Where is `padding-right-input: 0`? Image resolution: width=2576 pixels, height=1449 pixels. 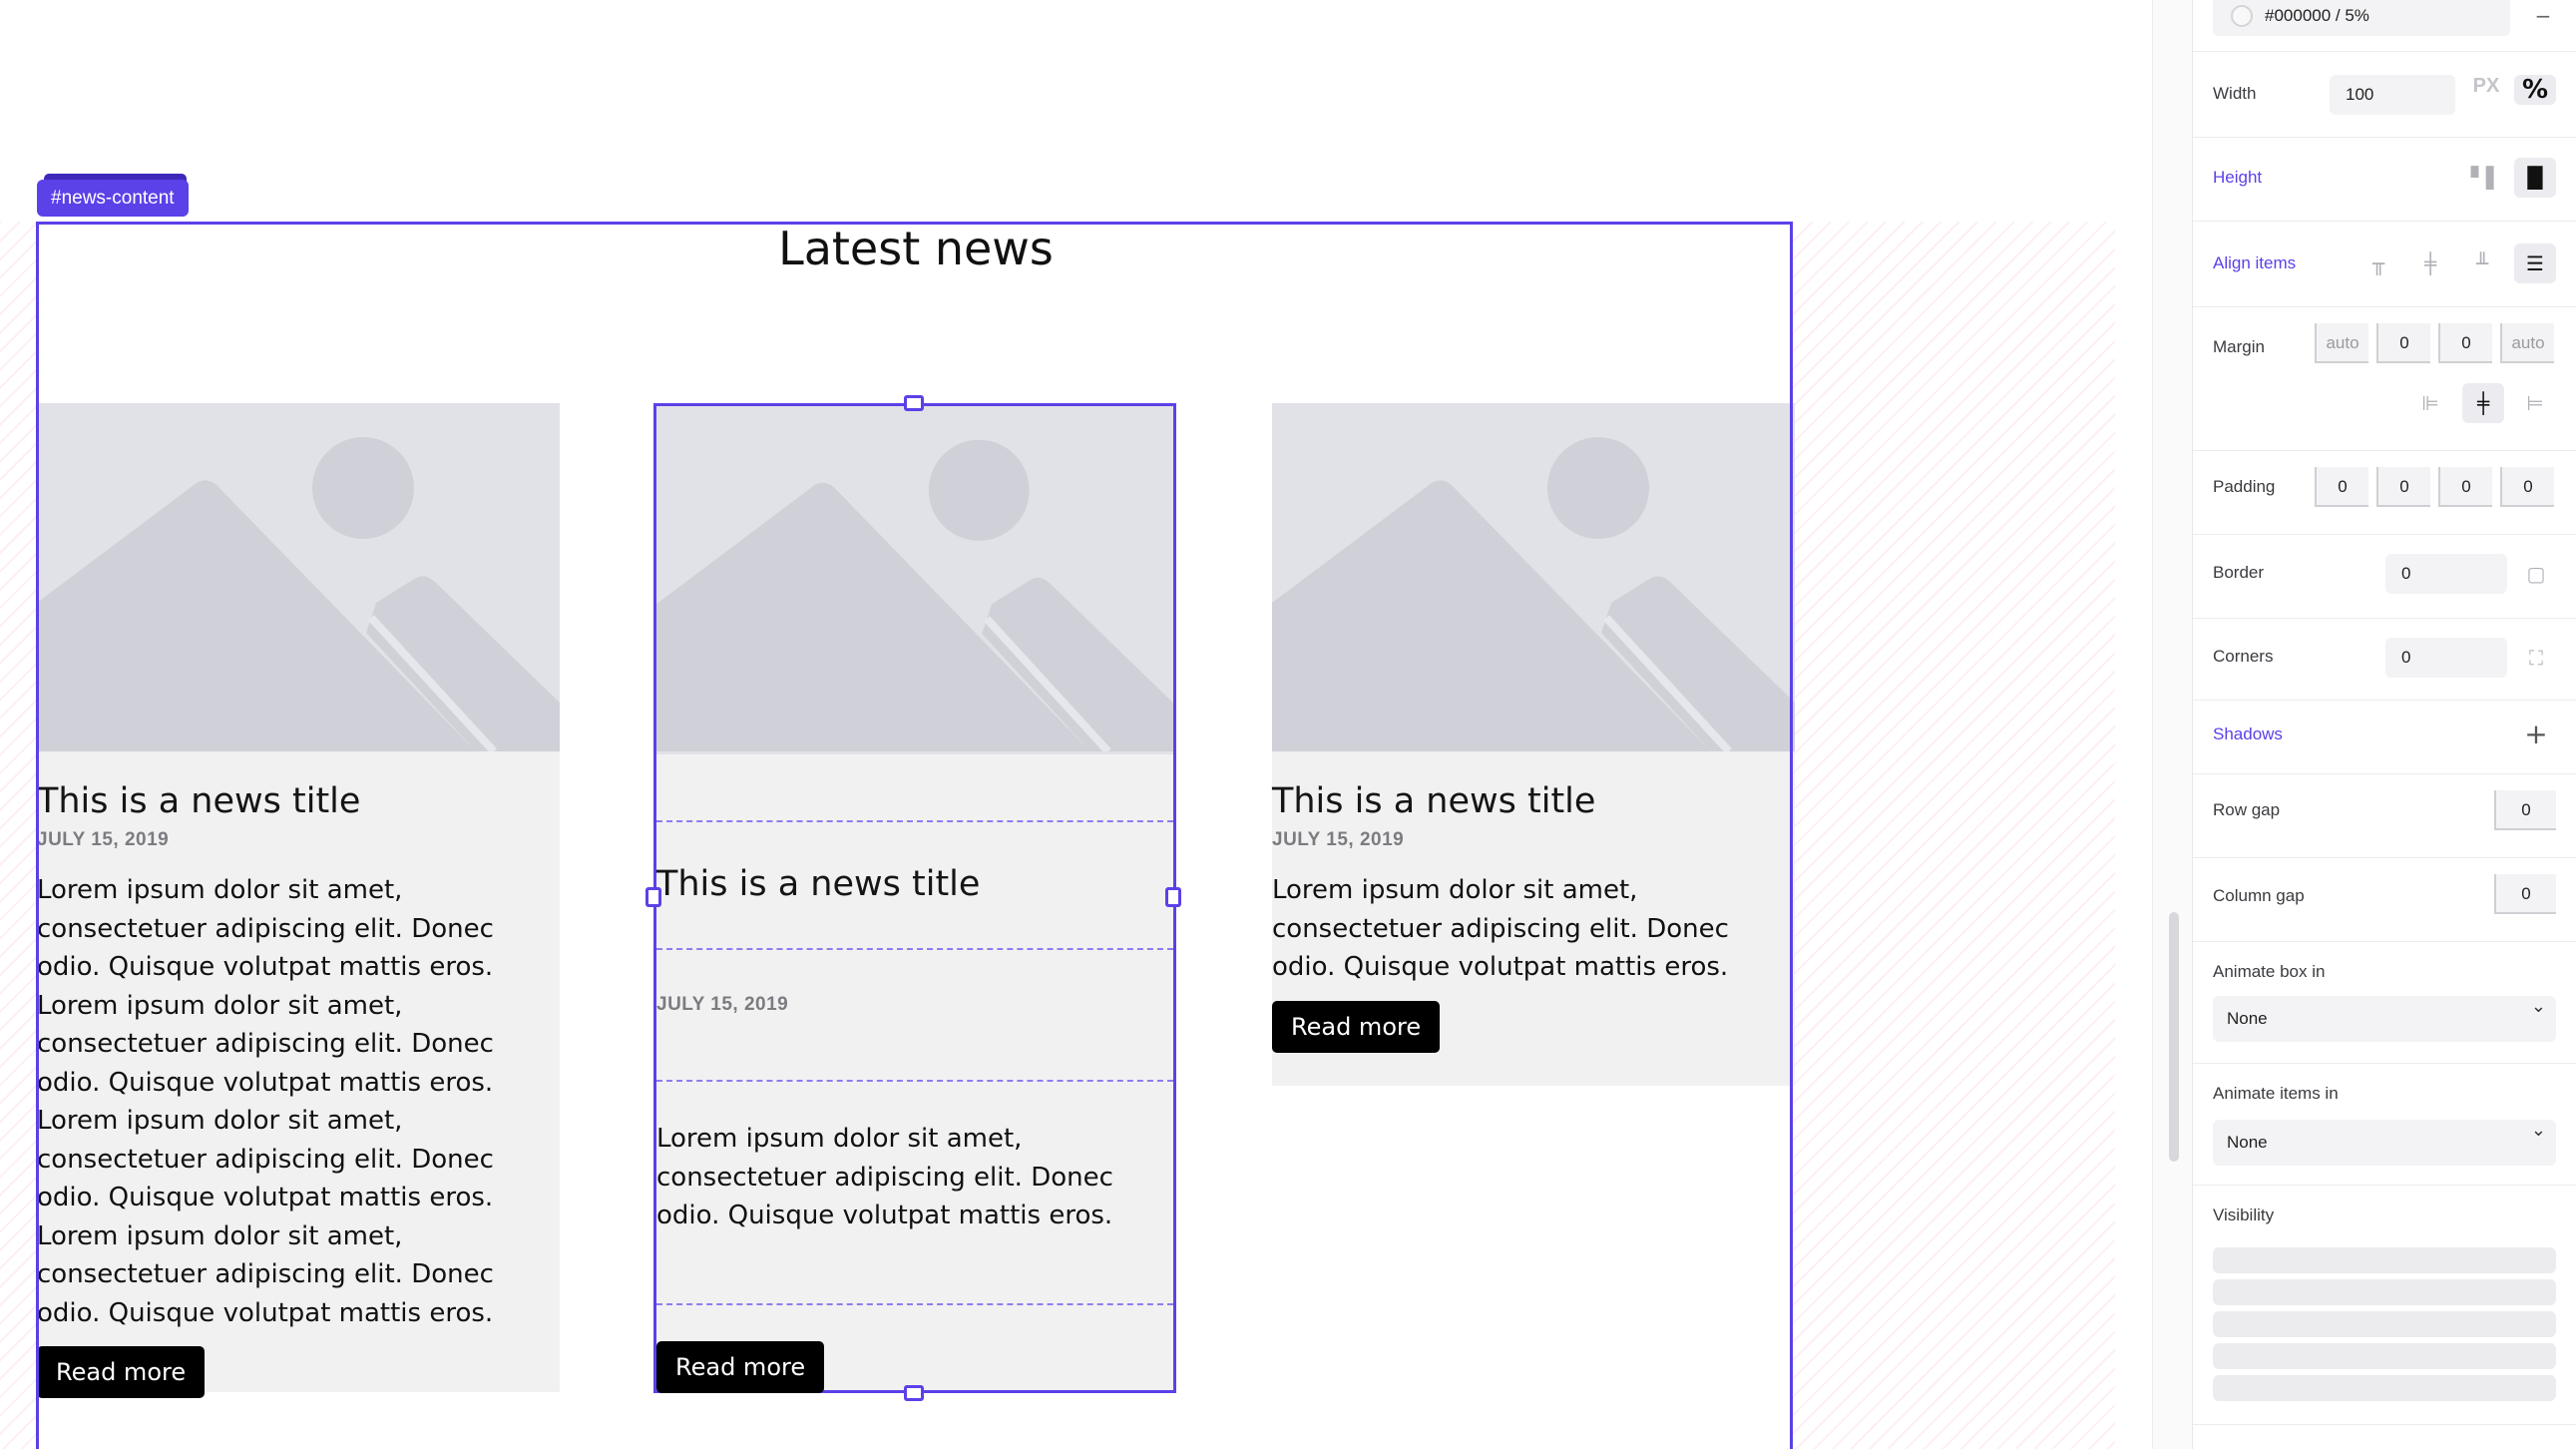
padding-right-input: 0 is located at coordinates (2403, 487).